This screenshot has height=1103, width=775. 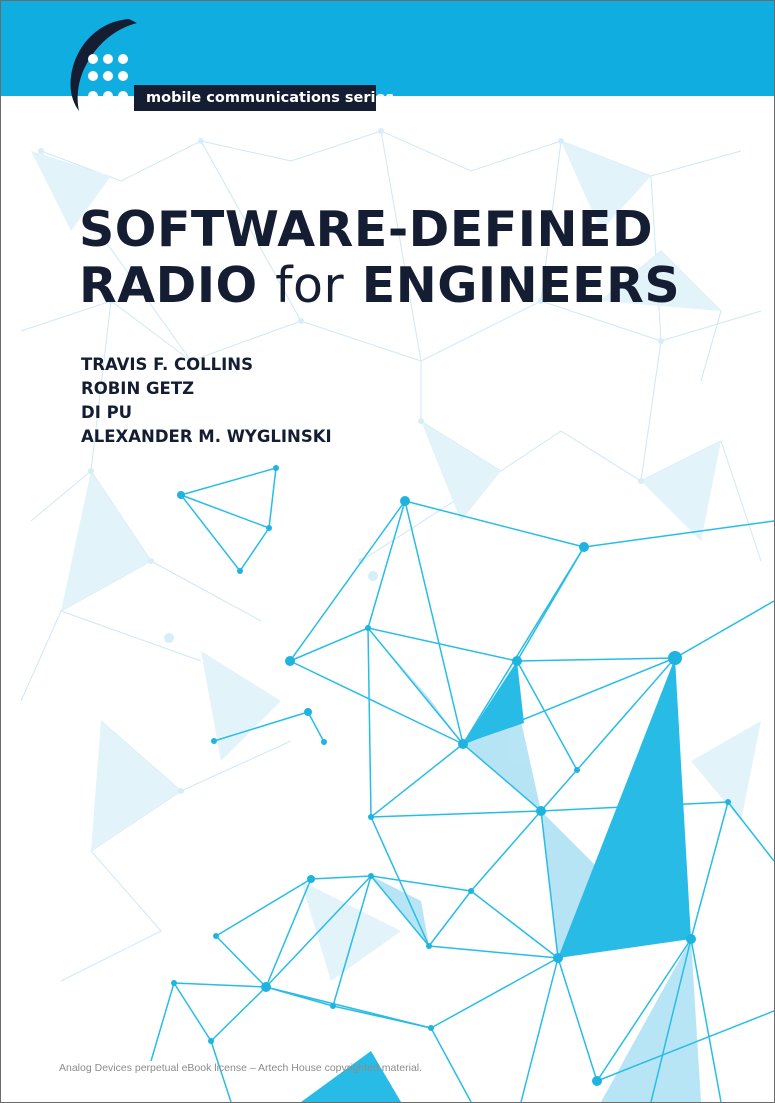 I want to click on title-word-radio: RADIO, so click(x=168, y=285).